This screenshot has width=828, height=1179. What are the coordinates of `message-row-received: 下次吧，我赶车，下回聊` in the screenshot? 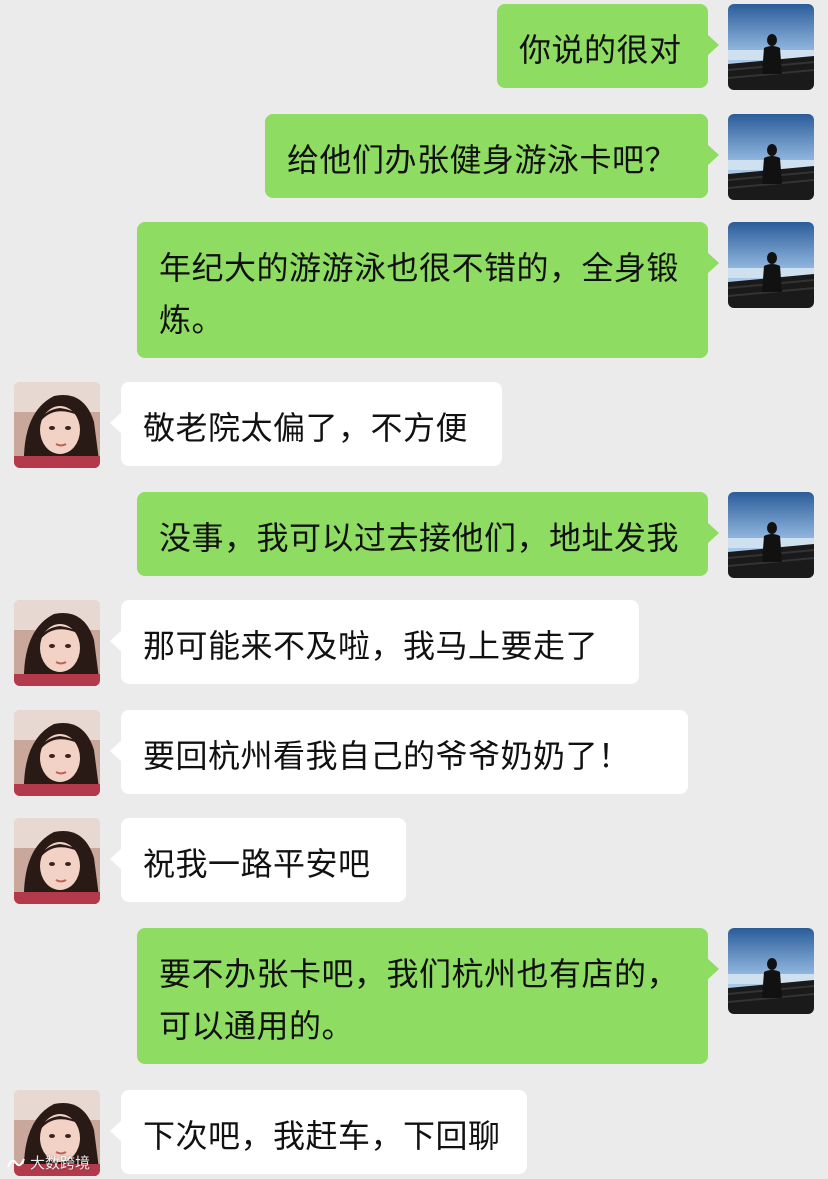 It's located at (414, 1133).